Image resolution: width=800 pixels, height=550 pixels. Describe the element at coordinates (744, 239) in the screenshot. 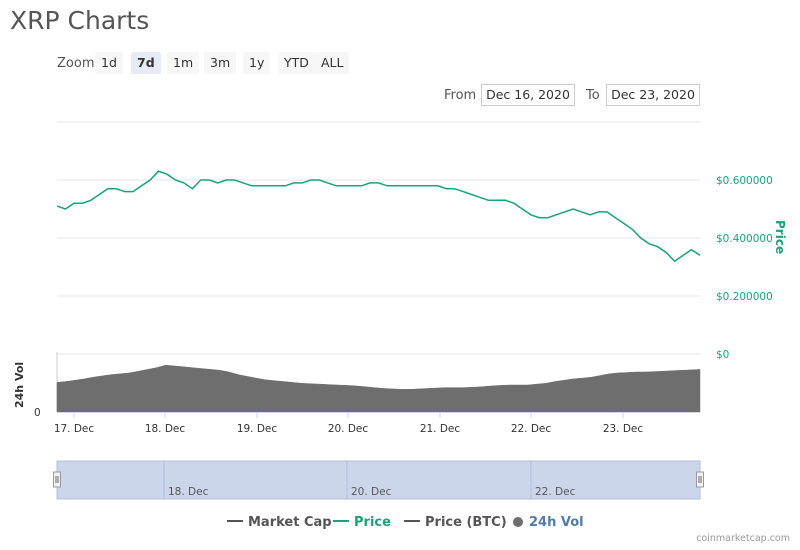

I see `y-tick-label: $0.400000` at that location.